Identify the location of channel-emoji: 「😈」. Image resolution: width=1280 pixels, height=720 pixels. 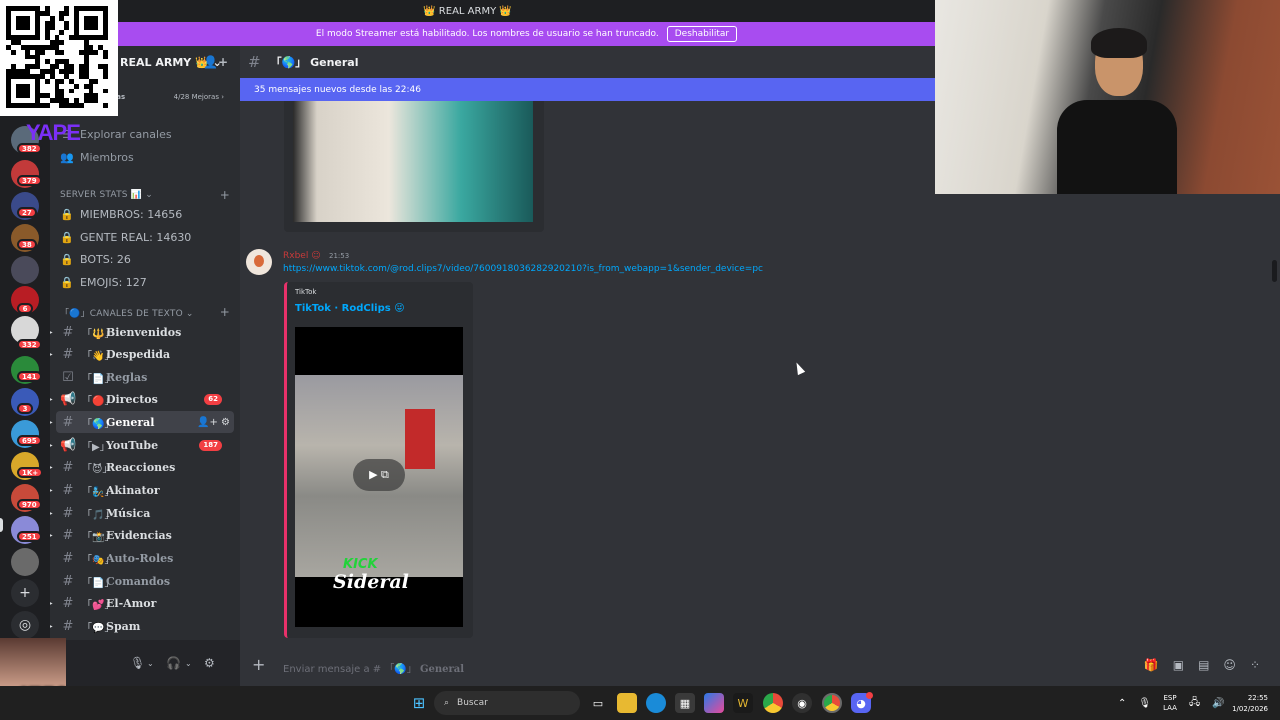
(97, 469).